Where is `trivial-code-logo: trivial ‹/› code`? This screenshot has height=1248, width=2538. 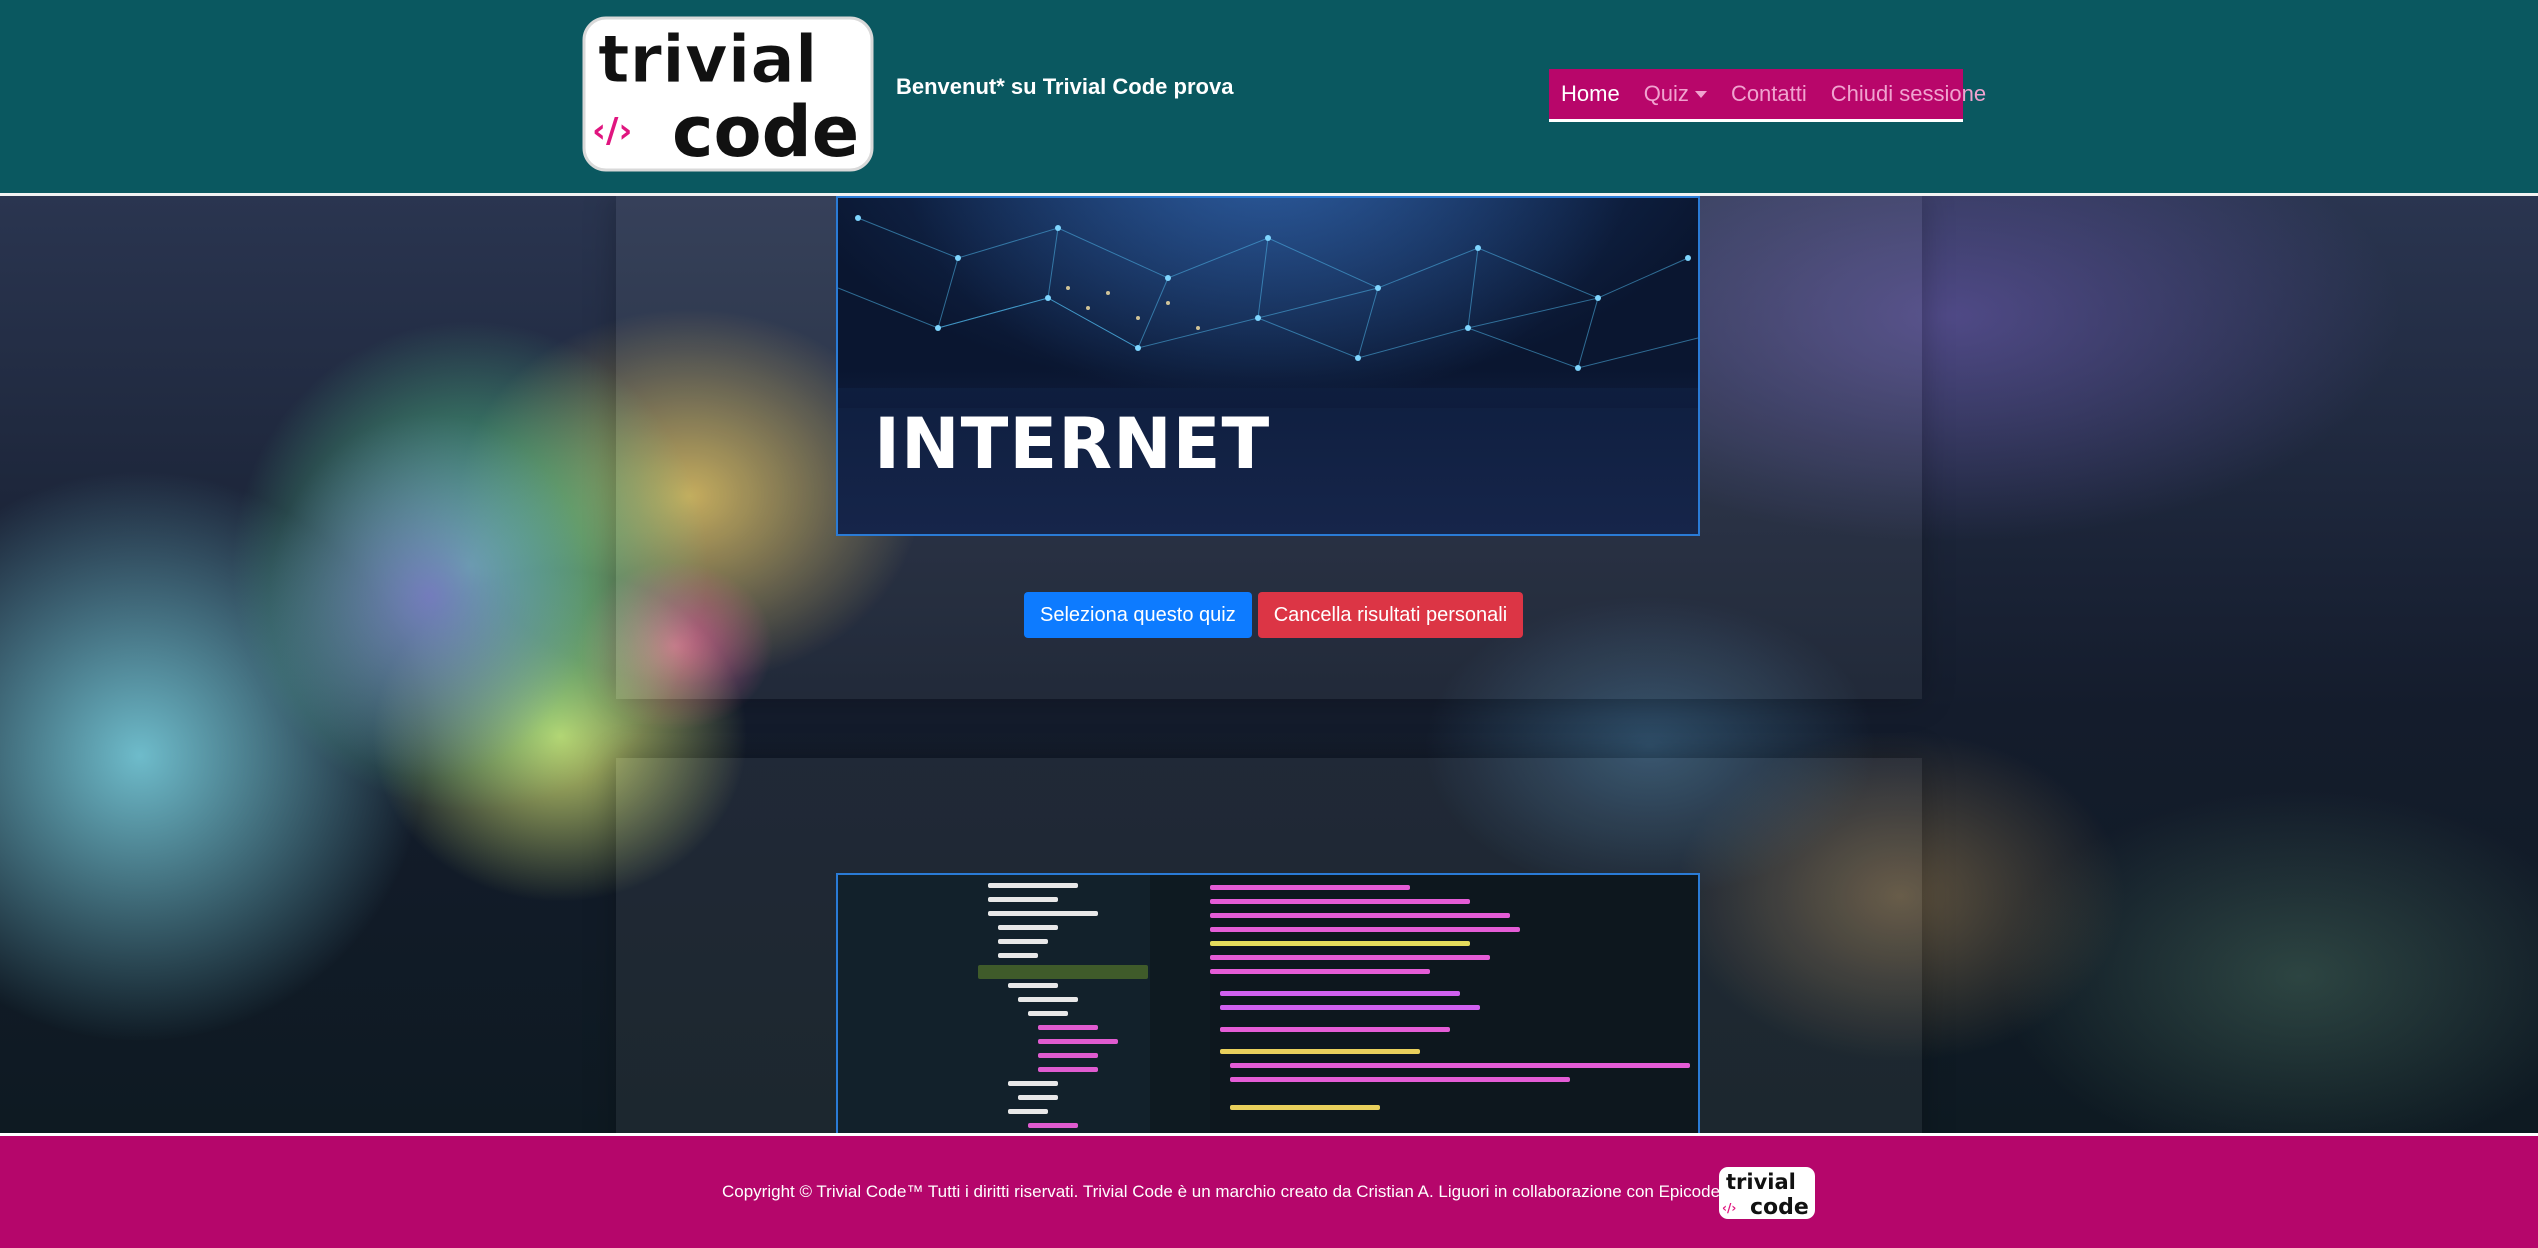 trivial-code-logo: trivial ‹/› code is located at coordinates (728, 94).